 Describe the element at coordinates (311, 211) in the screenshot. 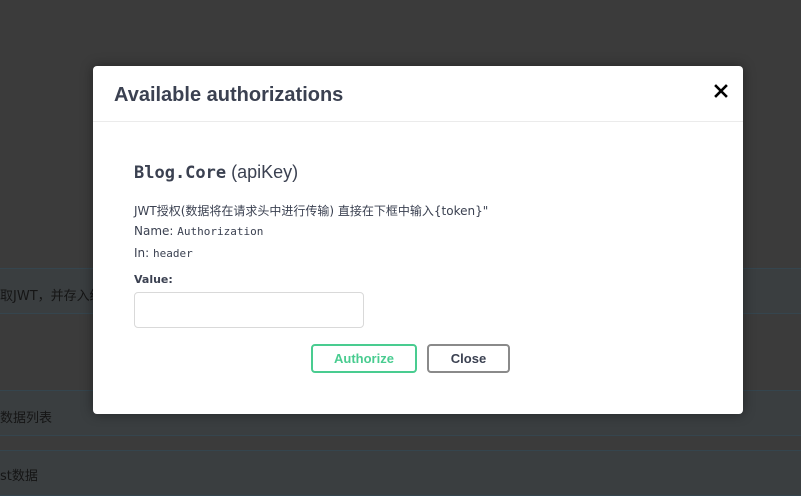

I see `scheme-description: JWT授权(数据将在请求头中进行传输) 直接在下框中输入{token}"` at that location.